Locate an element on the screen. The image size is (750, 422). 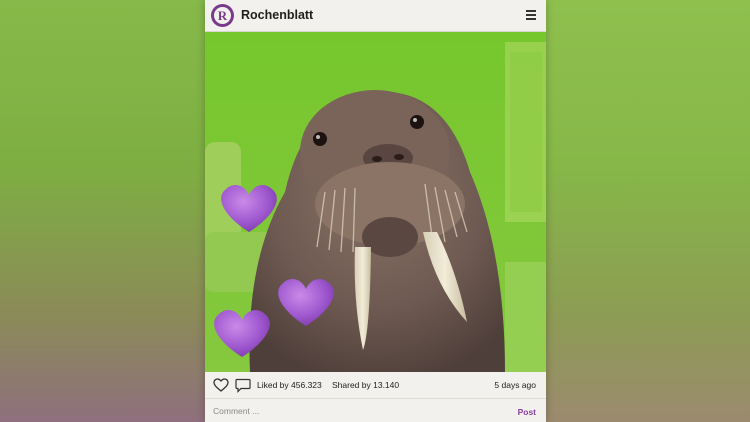
avatar-letter: R is located at coordinates (222, 15).